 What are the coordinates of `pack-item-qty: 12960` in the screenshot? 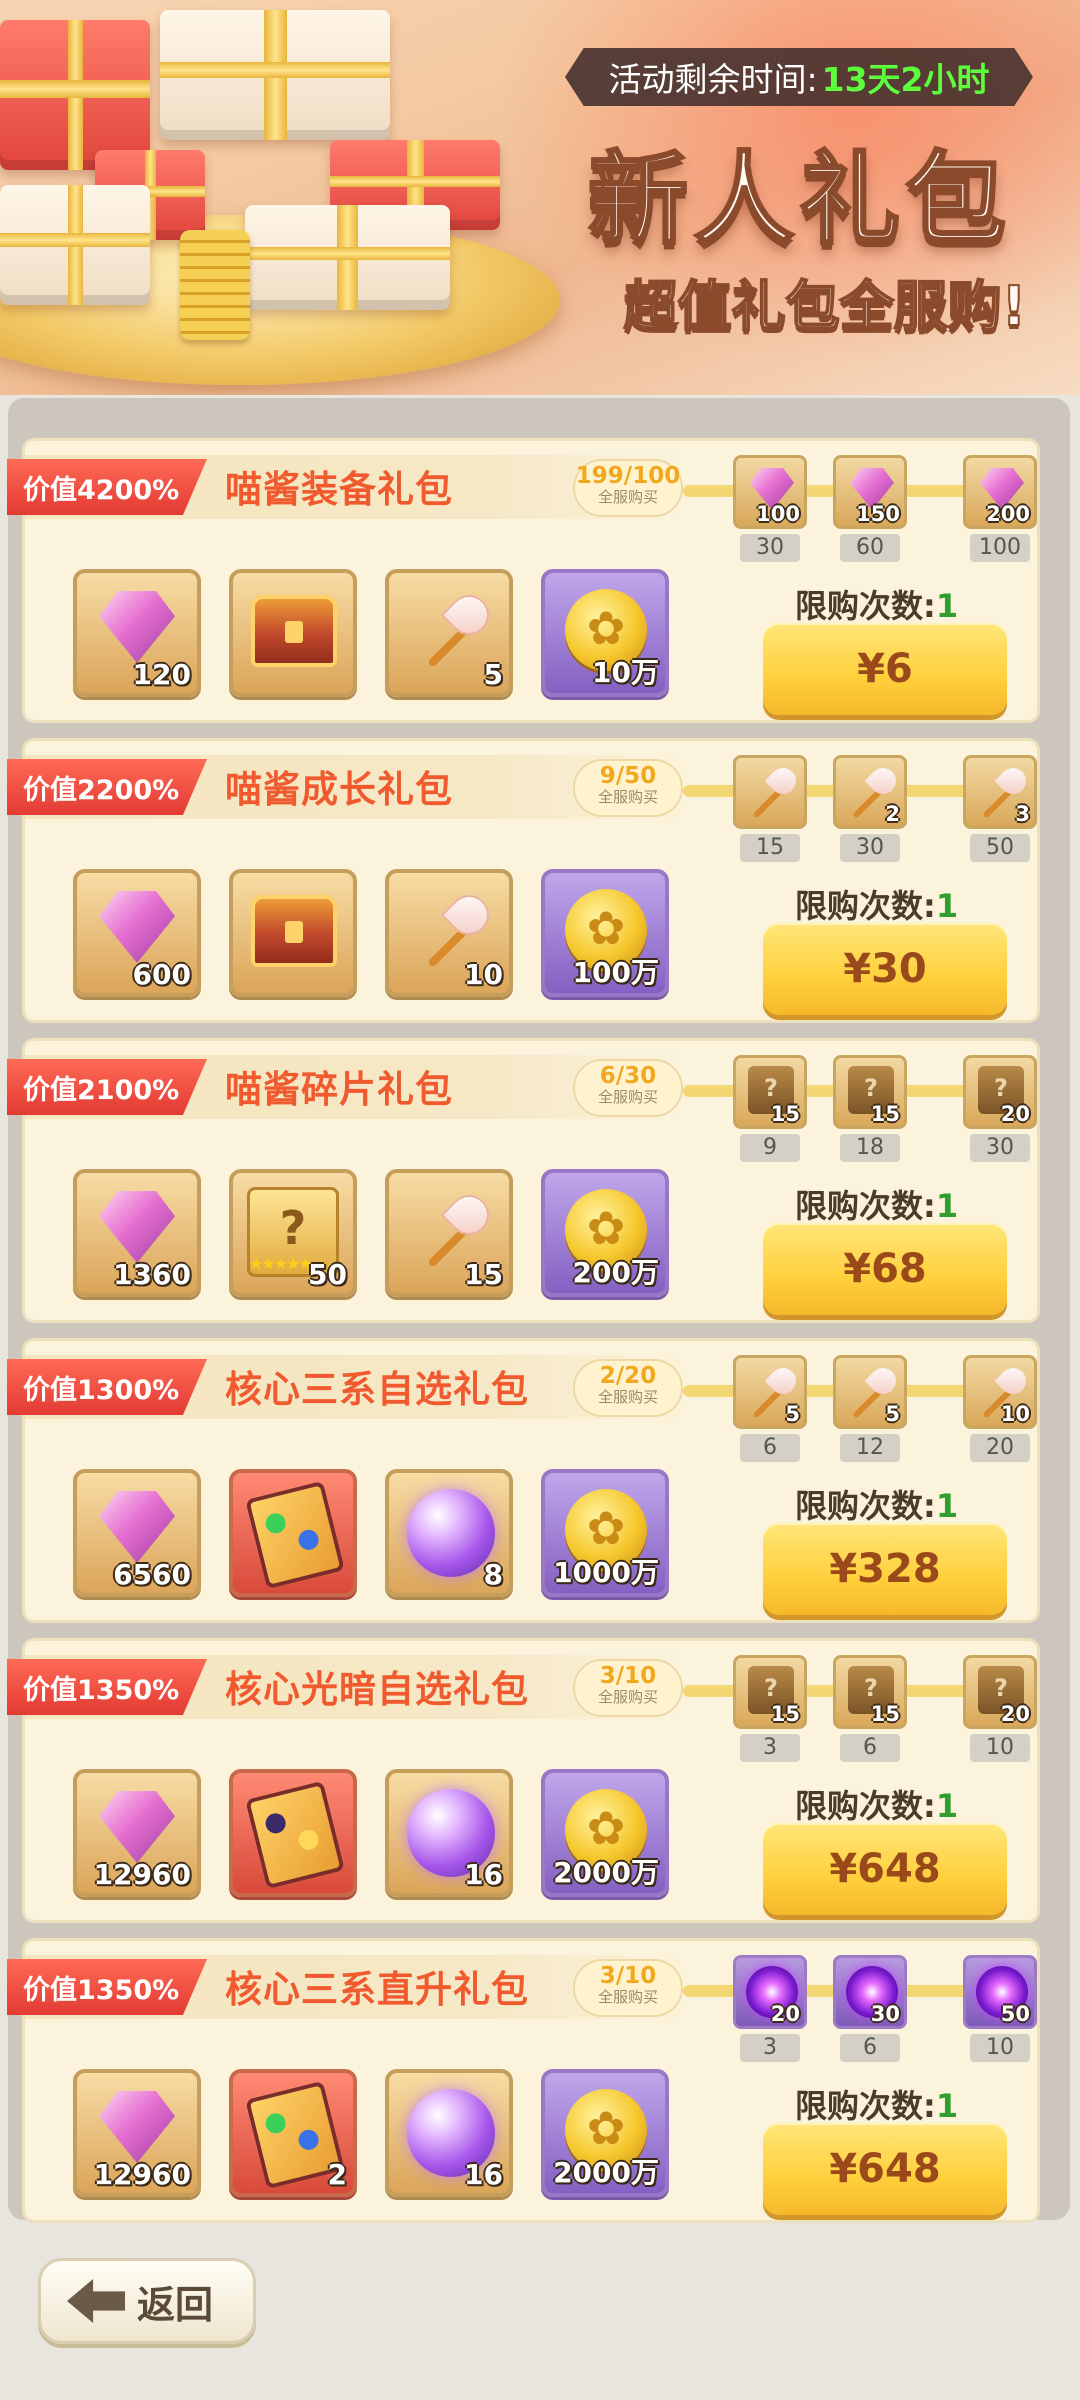 It's located at (142, 2174).